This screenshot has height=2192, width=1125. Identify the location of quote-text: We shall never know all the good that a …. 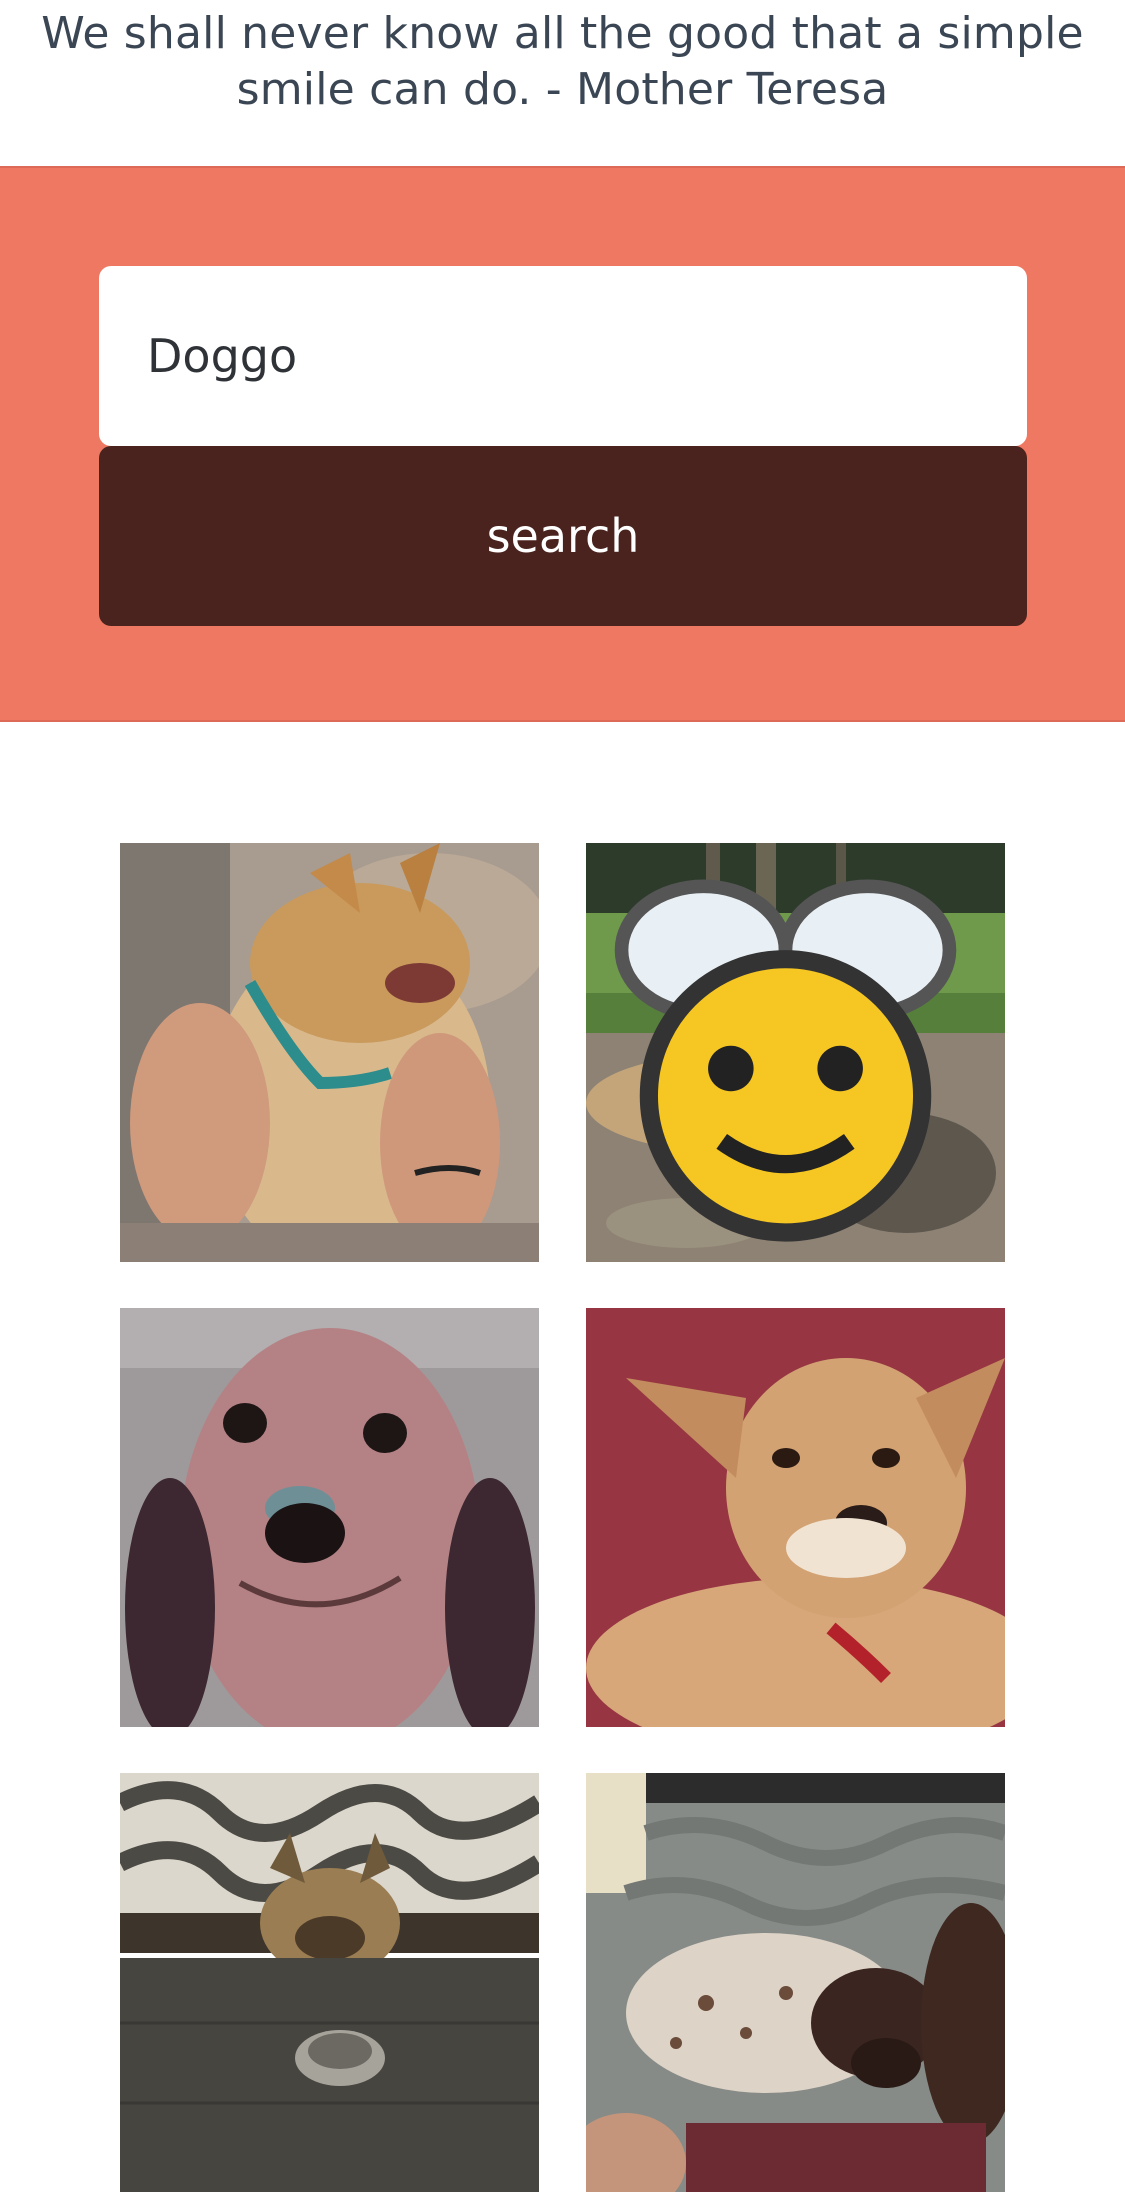
(562, 61).